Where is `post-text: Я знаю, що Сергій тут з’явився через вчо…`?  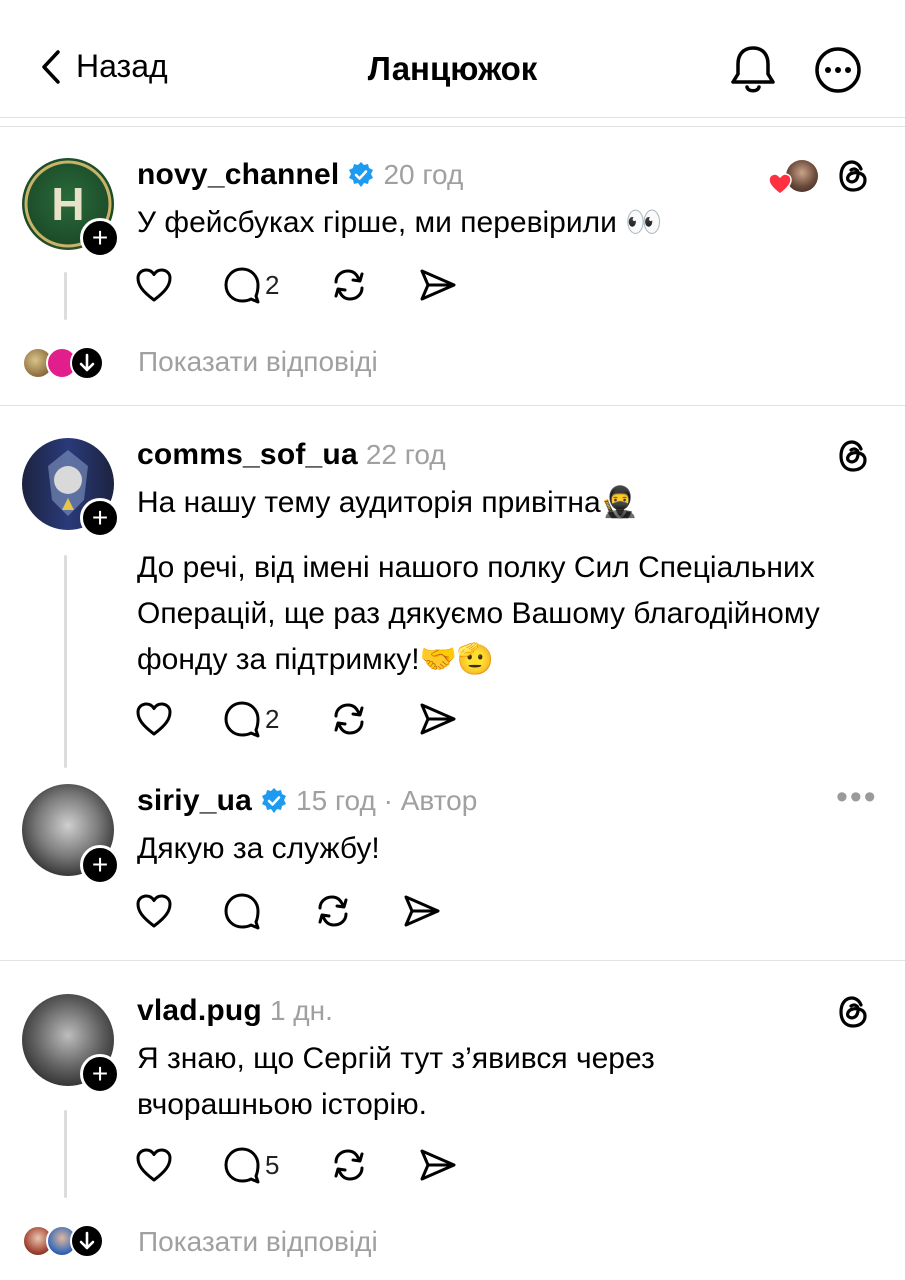 post-text: Я знаю, що Сергій тут з’явився через вчо… is located at coordinates (396, 1081).